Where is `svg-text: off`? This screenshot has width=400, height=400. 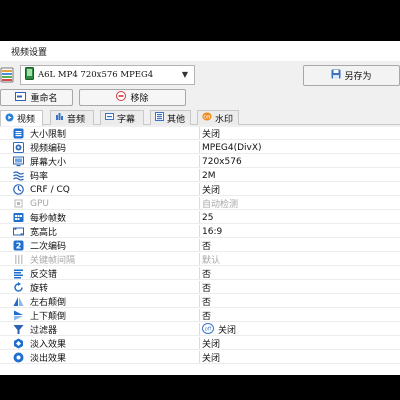
svg-text: off is located at coordinates (208, 329).